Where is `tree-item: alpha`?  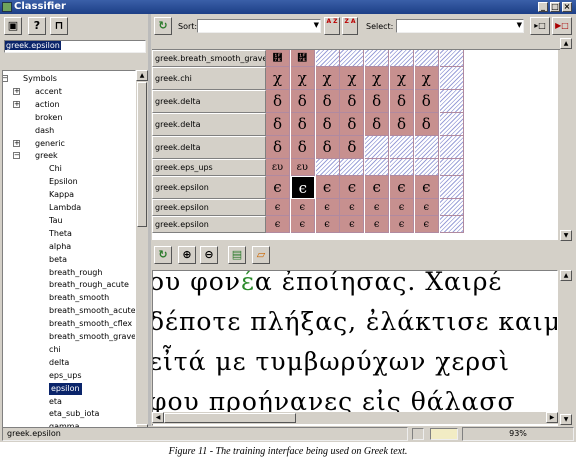
tree-item: alpha is located at coordinates (60, 247).